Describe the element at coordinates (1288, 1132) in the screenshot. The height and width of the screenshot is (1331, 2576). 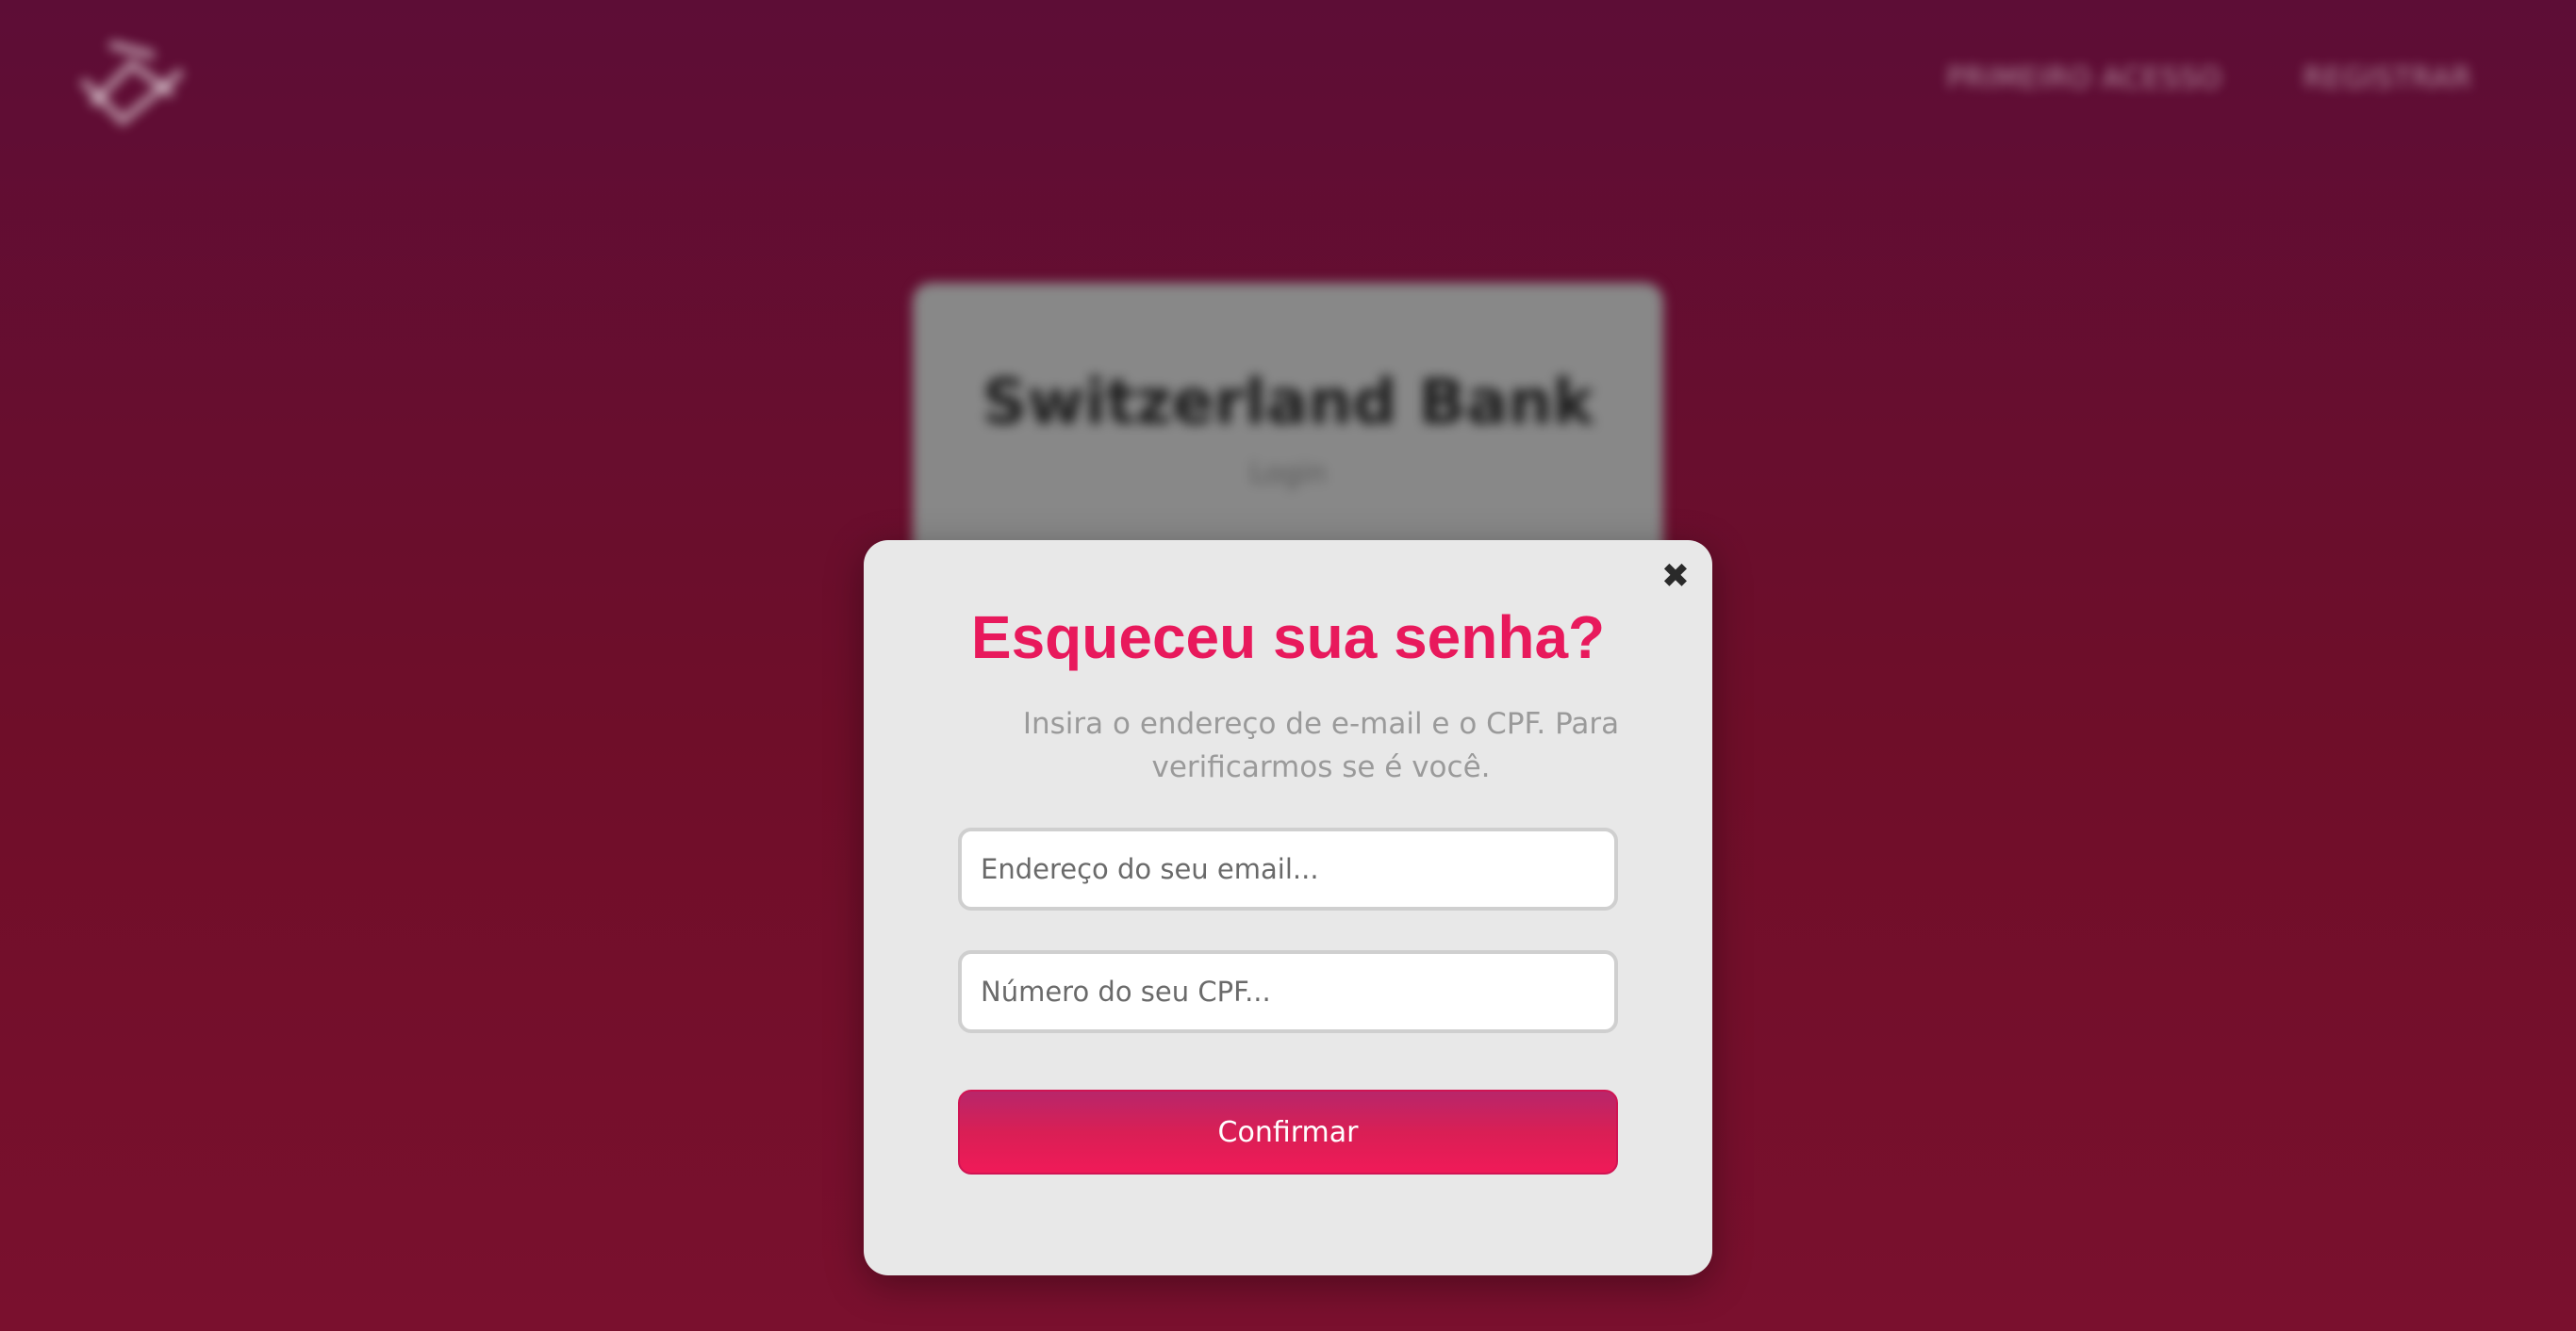
I see `confirm-button: Confirmar` at that location.